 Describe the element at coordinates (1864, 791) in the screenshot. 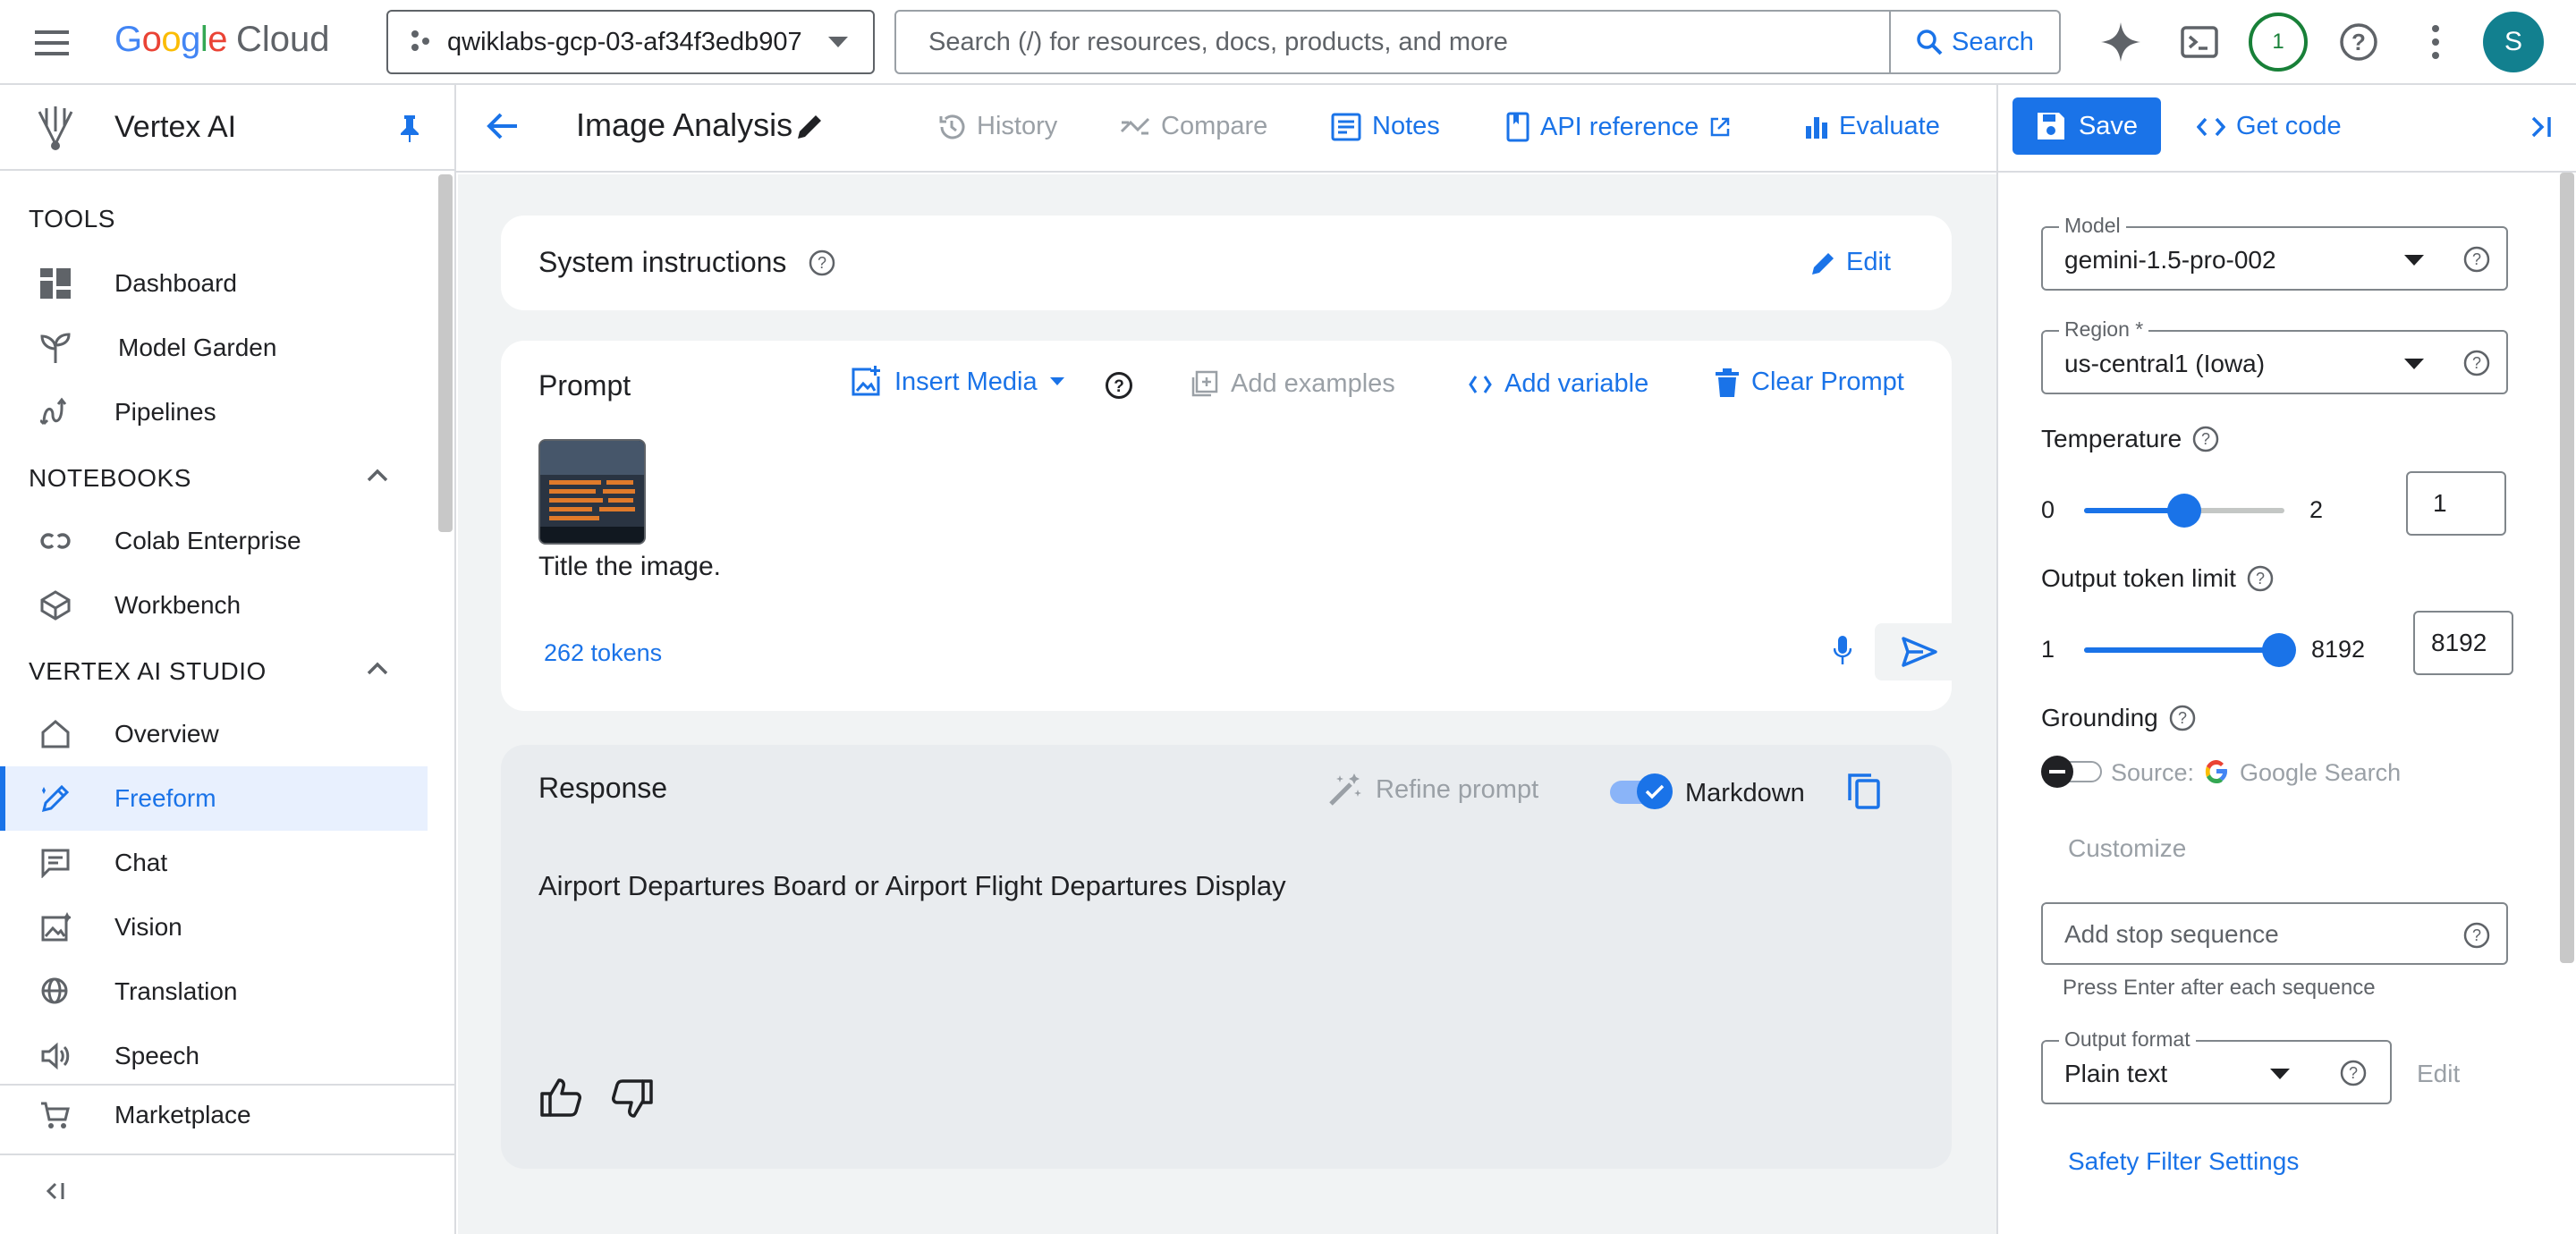

I see `copy-icon` at that location.